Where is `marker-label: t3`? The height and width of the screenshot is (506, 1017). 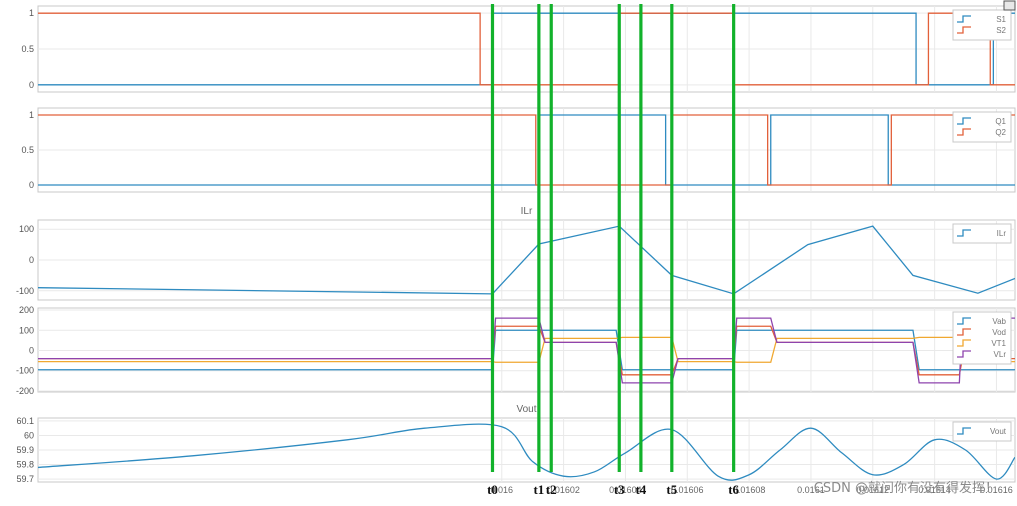
marker-label: t3 is located at coordinates (619, 489).